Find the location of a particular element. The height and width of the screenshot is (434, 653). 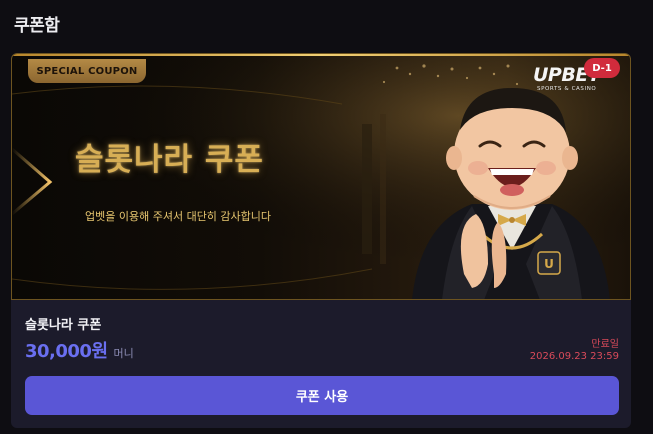

dday-badge: D-1 is located at coordinates (602, 68).